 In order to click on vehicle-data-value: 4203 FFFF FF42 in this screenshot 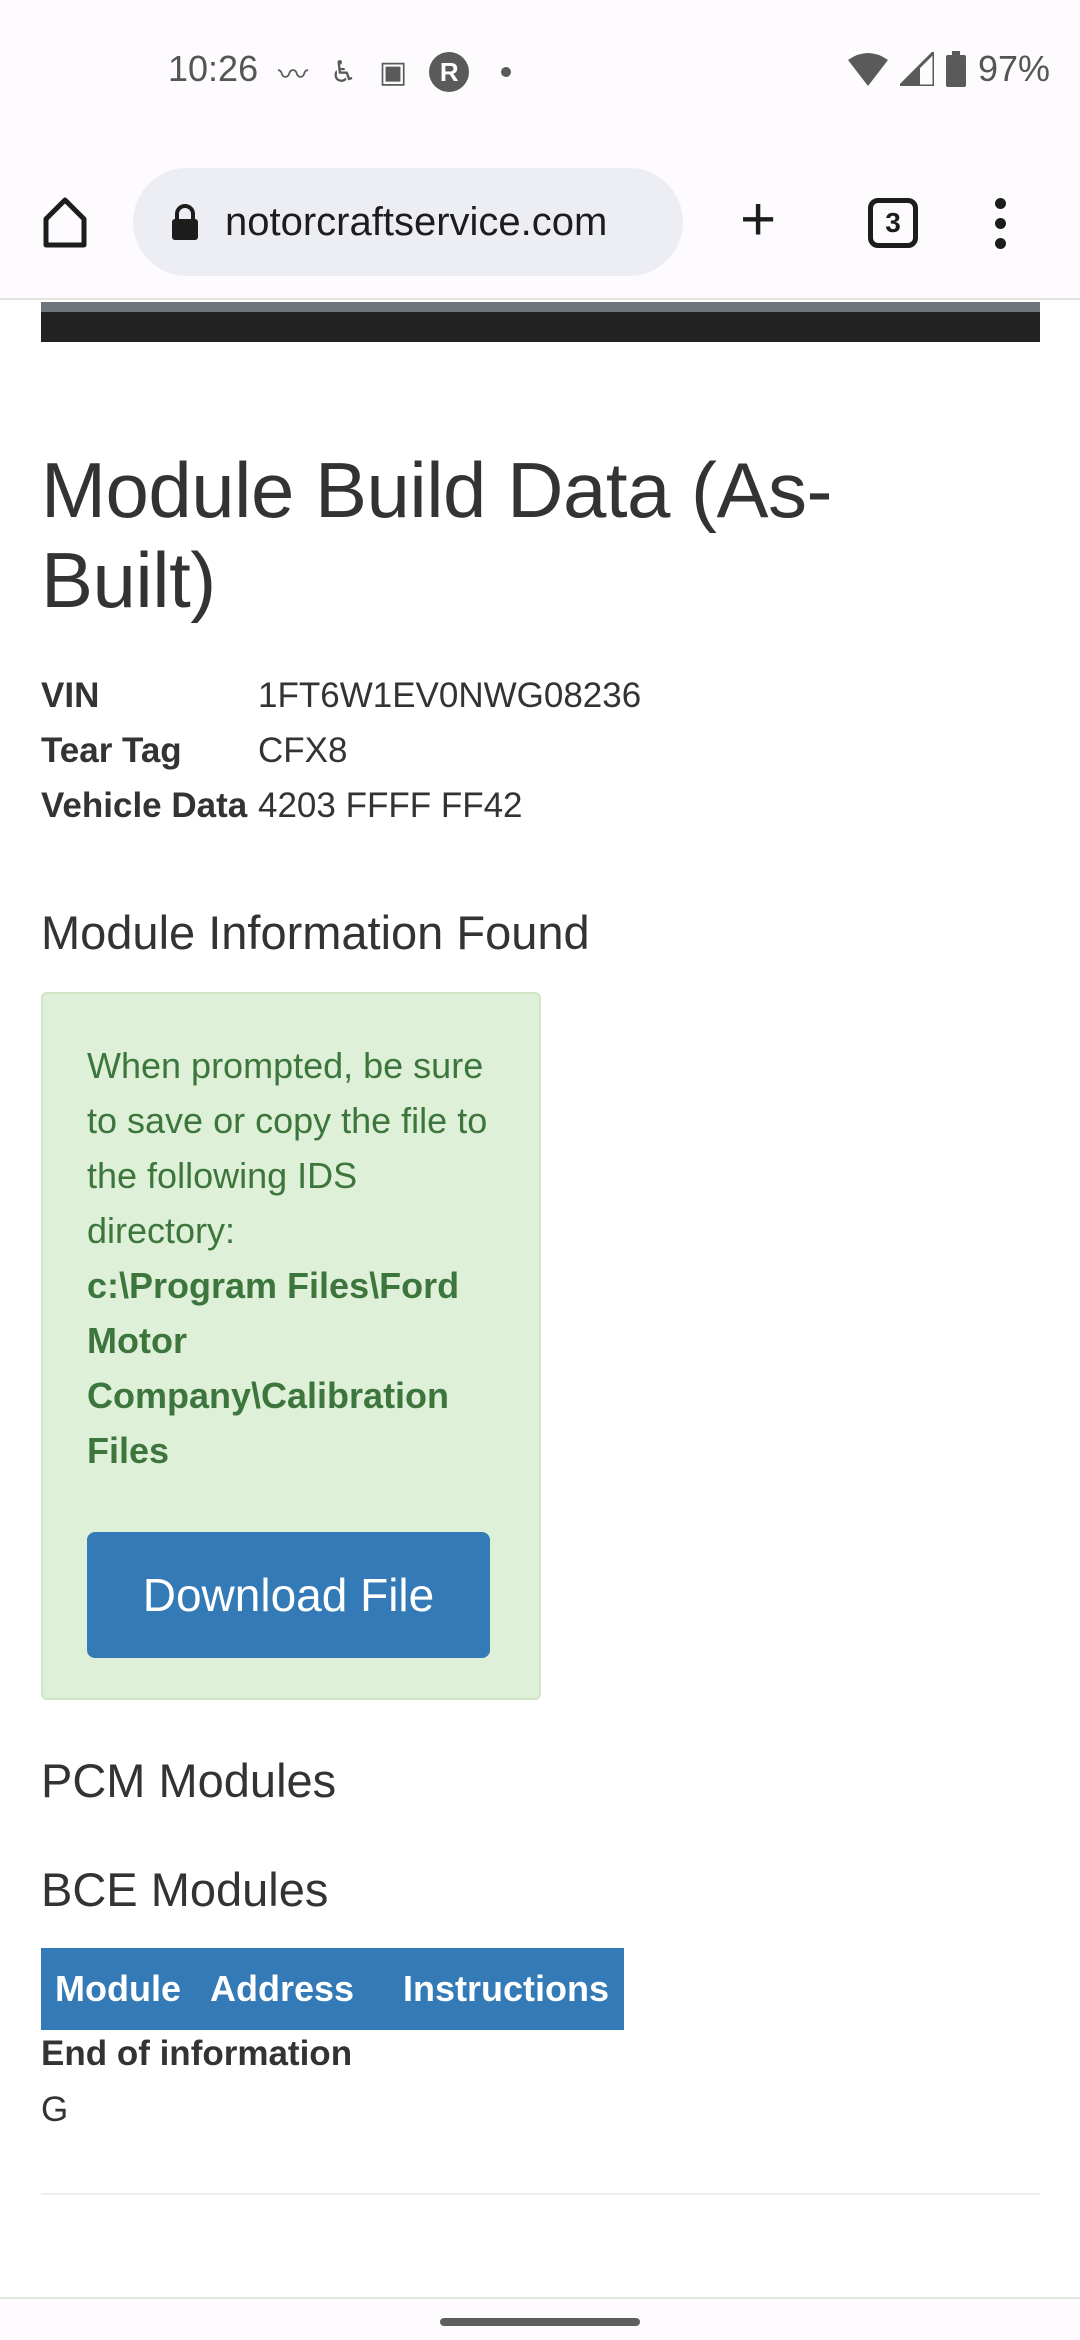, I will do `click(390, 805)`.